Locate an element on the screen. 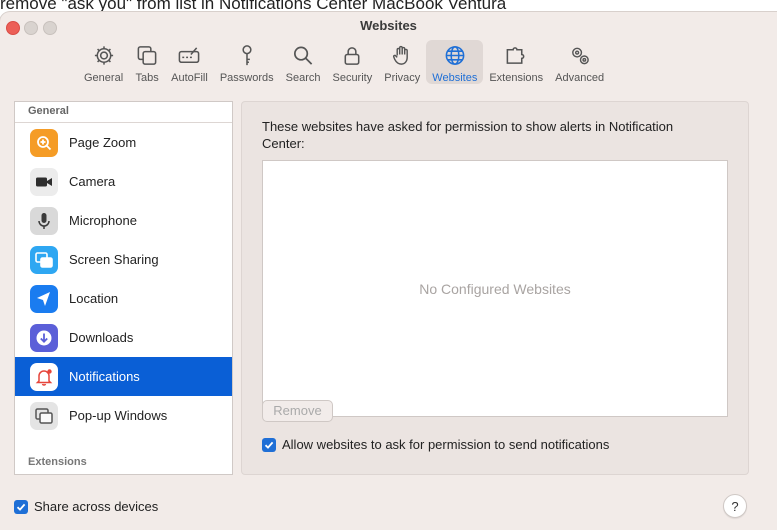 The width and height of the screenshot is (777, 530). toolbar-general: General is located at coordinates (103, 62).